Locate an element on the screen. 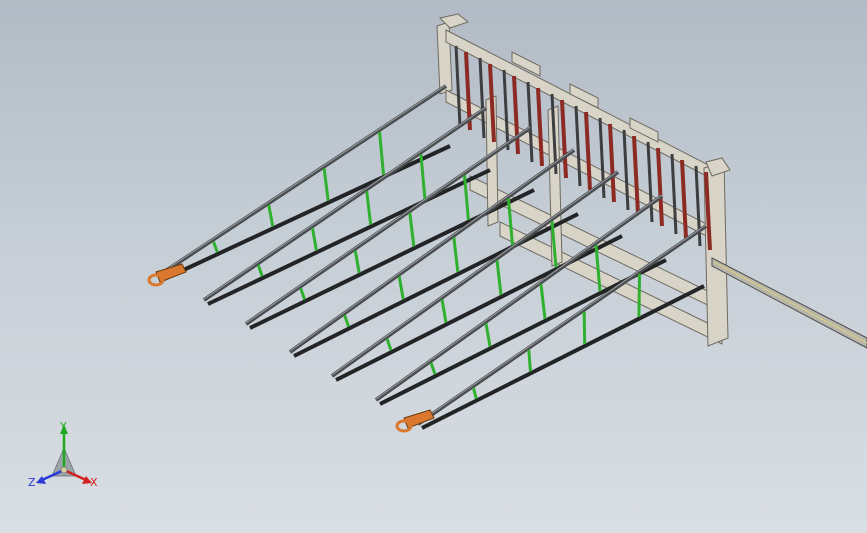 The image size is (867, 533). triad-origin is located at coordinates (64, 470).